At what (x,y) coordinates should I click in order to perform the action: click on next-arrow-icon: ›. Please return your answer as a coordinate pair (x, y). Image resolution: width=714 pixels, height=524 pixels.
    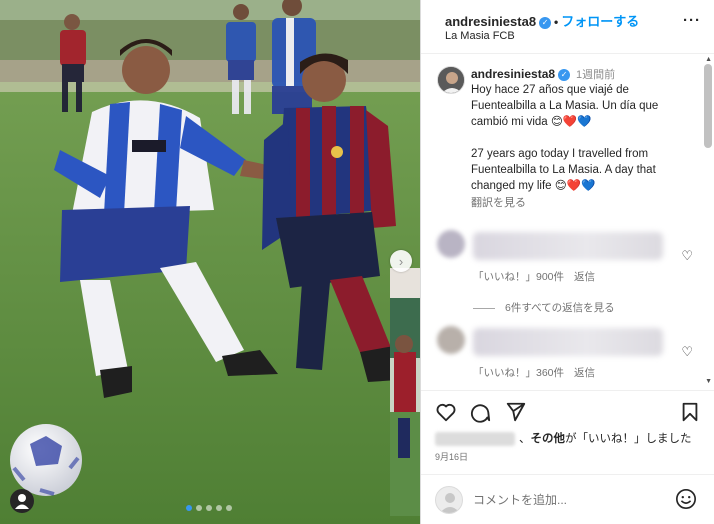
    Looking at the image, I should click on (401, 261).